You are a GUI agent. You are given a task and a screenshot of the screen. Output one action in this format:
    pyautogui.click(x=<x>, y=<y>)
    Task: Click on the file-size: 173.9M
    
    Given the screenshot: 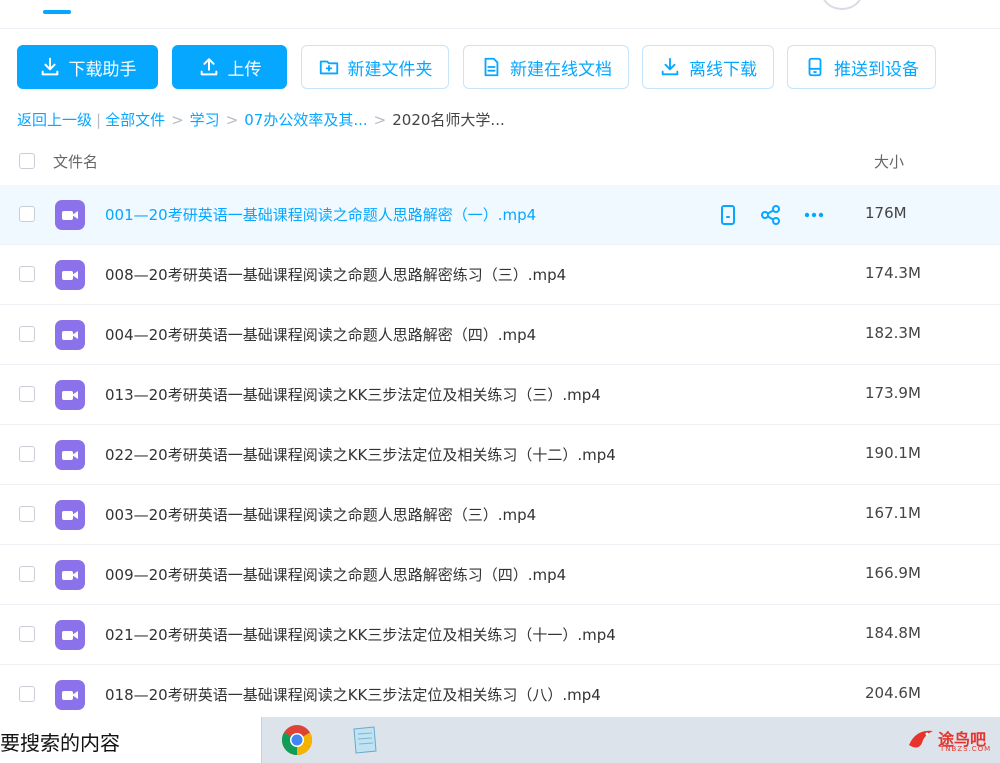 What is the action you would take?
    pyautogui.click(x=893, y=393)
    